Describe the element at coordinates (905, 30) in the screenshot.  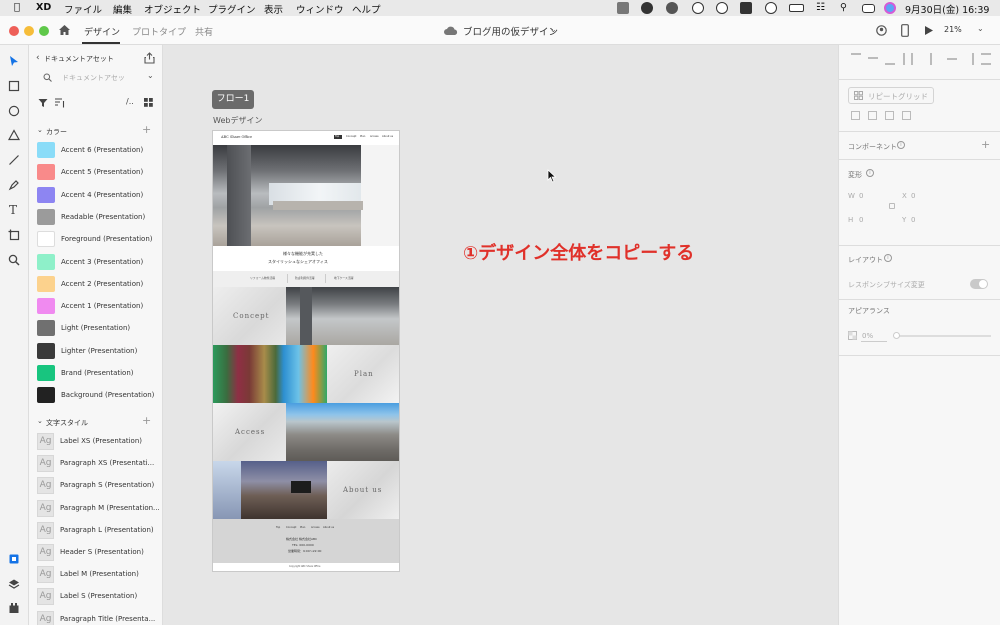
I see `device-preview-icon` at that location.